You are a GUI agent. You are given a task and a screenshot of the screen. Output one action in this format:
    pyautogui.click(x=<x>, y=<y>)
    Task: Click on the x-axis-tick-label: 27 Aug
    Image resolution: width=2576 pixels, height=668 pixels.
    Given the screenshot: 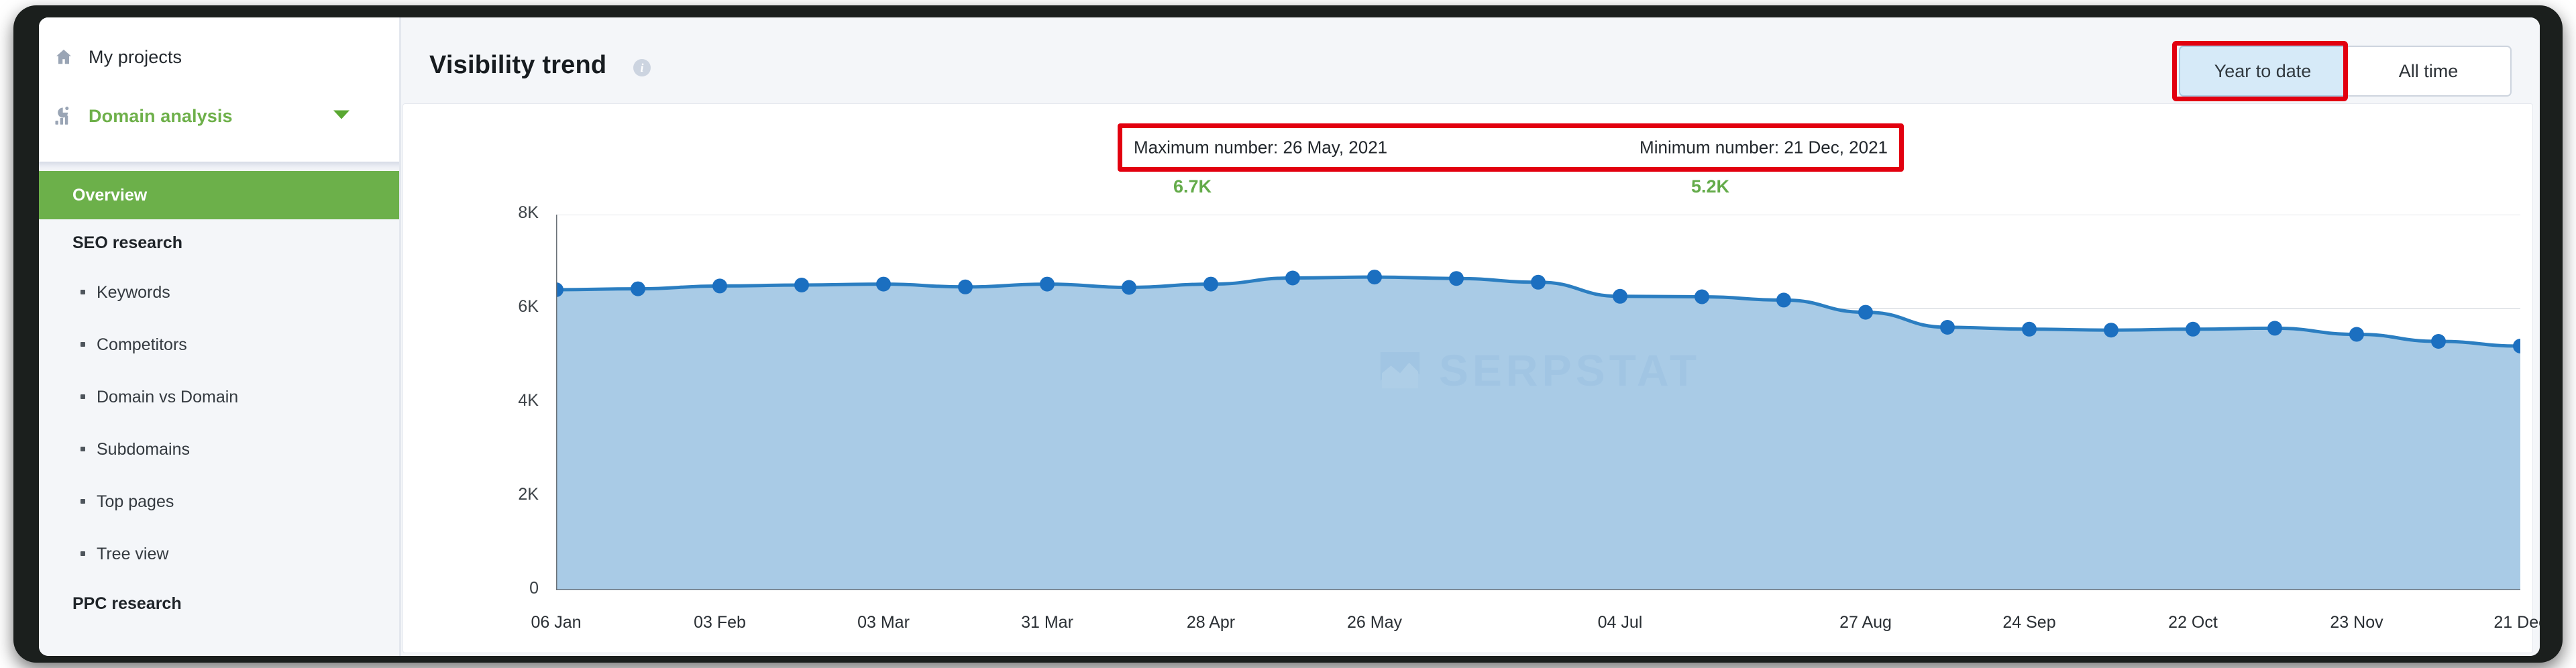 What is the action you would take?
    pyautogui.click(x=1865, y=622)
    